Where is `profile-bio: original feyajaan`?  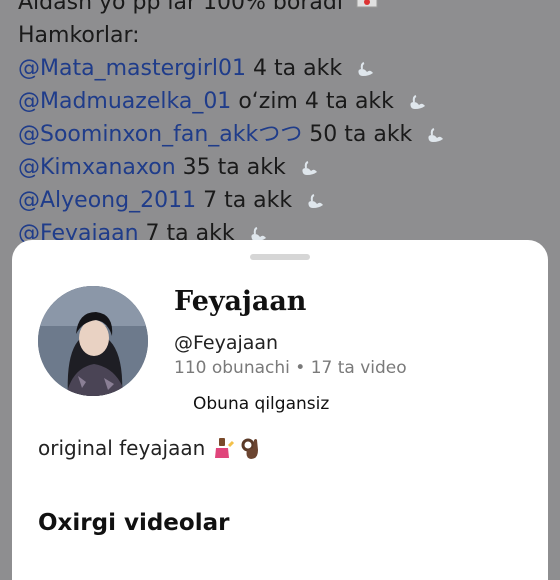 profile-bio: original feyajaan is located at coordinates (149, 448).